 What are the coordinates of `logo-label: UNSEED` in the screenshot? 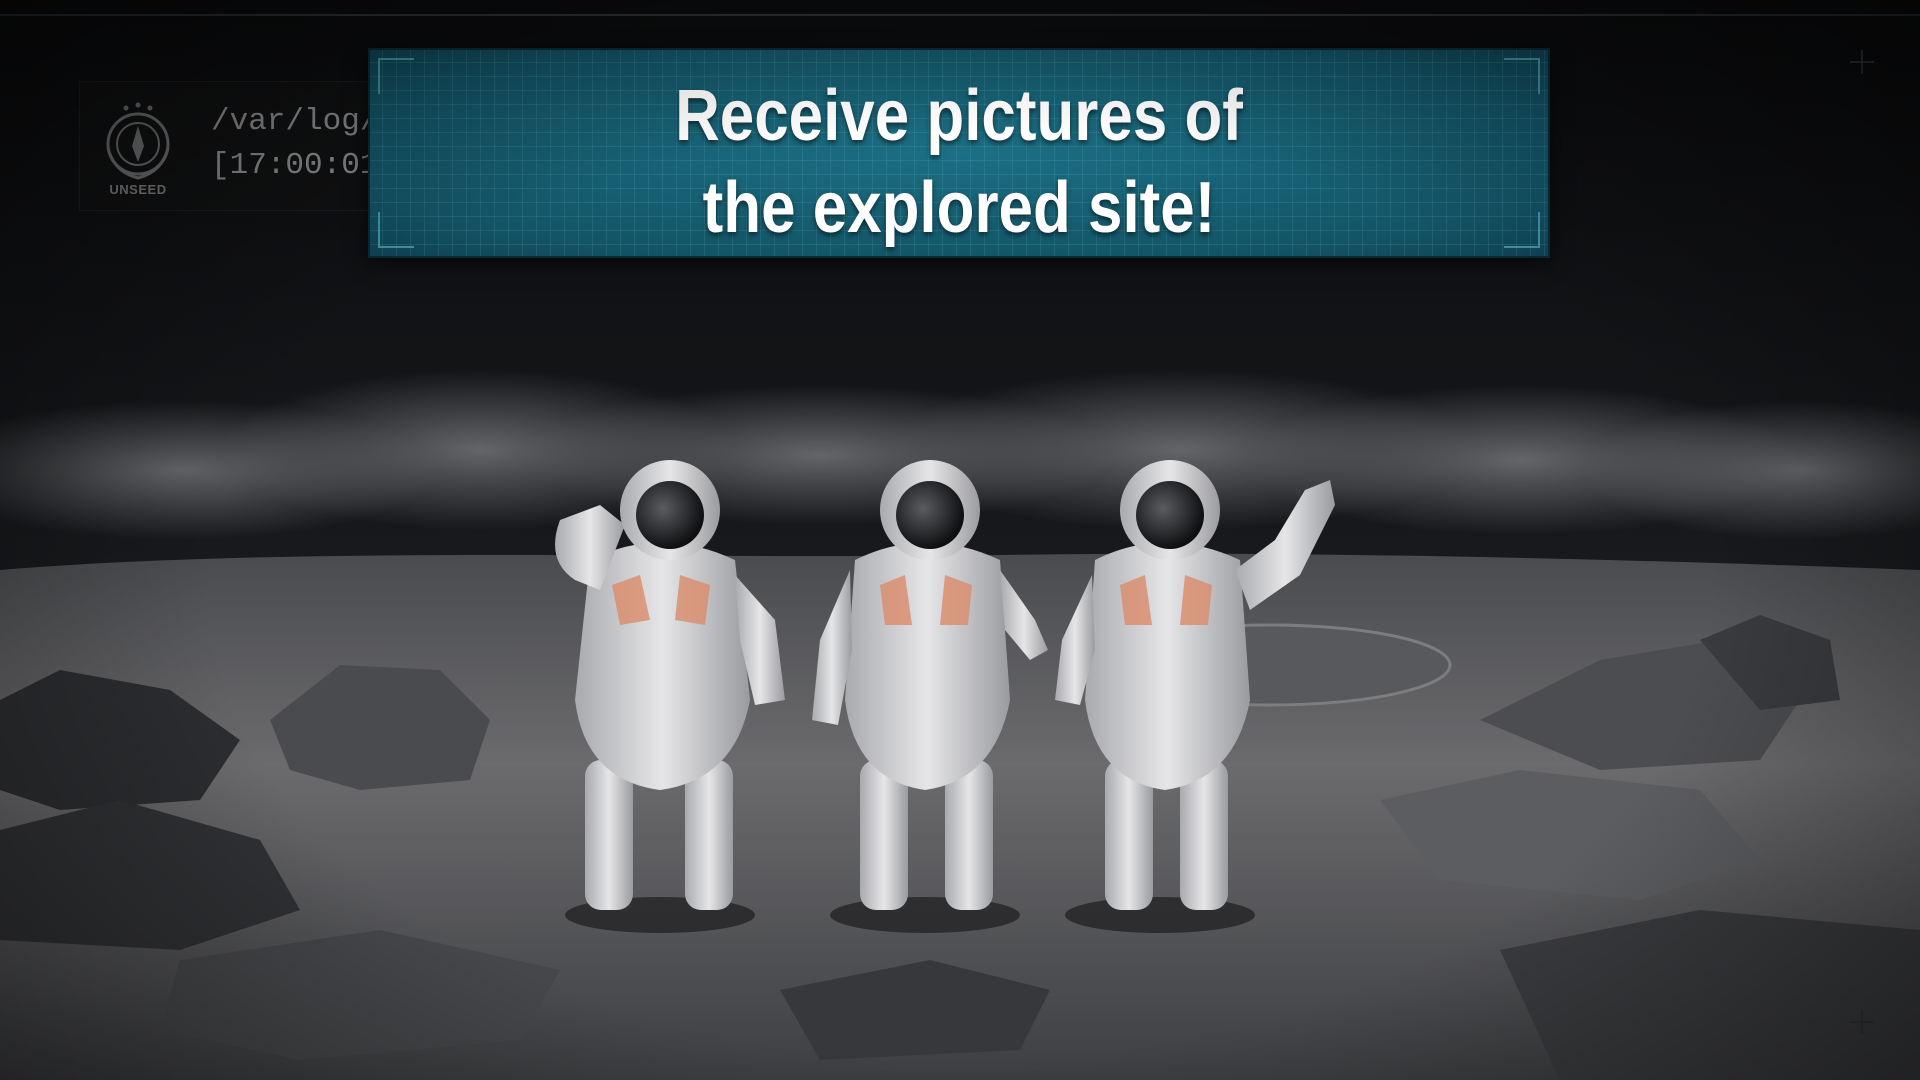 It's located at (138, 189).